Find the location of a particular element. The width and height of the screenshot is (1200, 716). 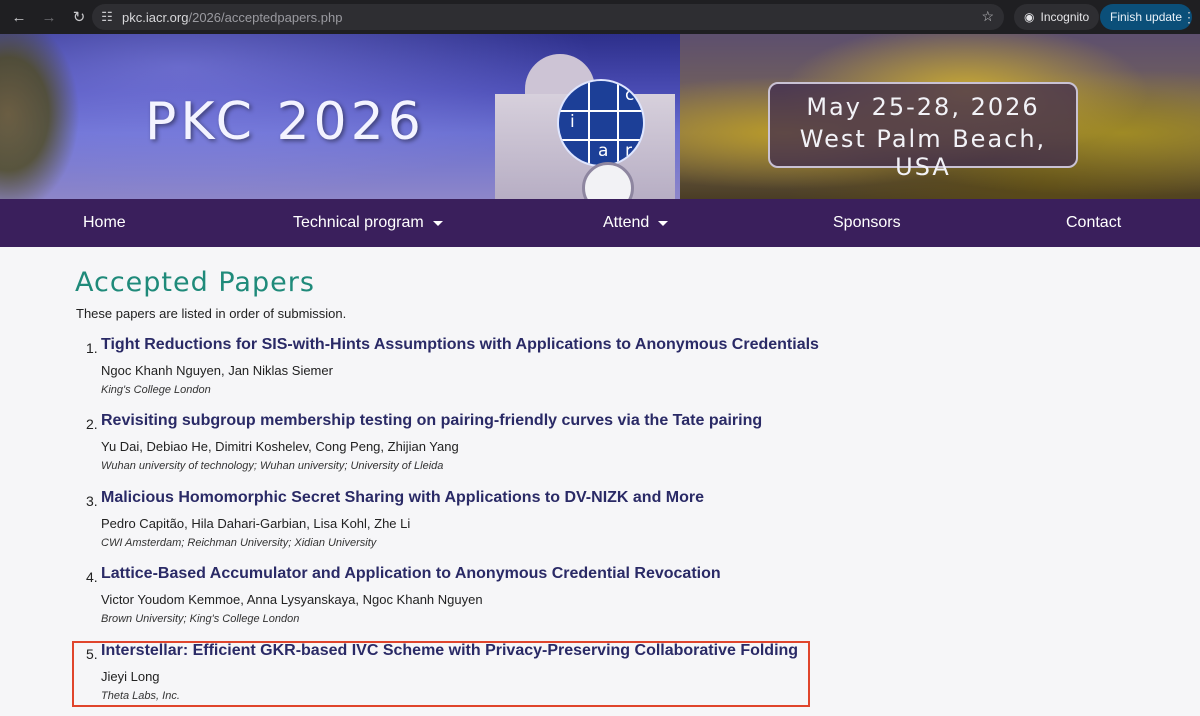

event-location: West Palm Beach, USA is located at coordinates (923, 153).